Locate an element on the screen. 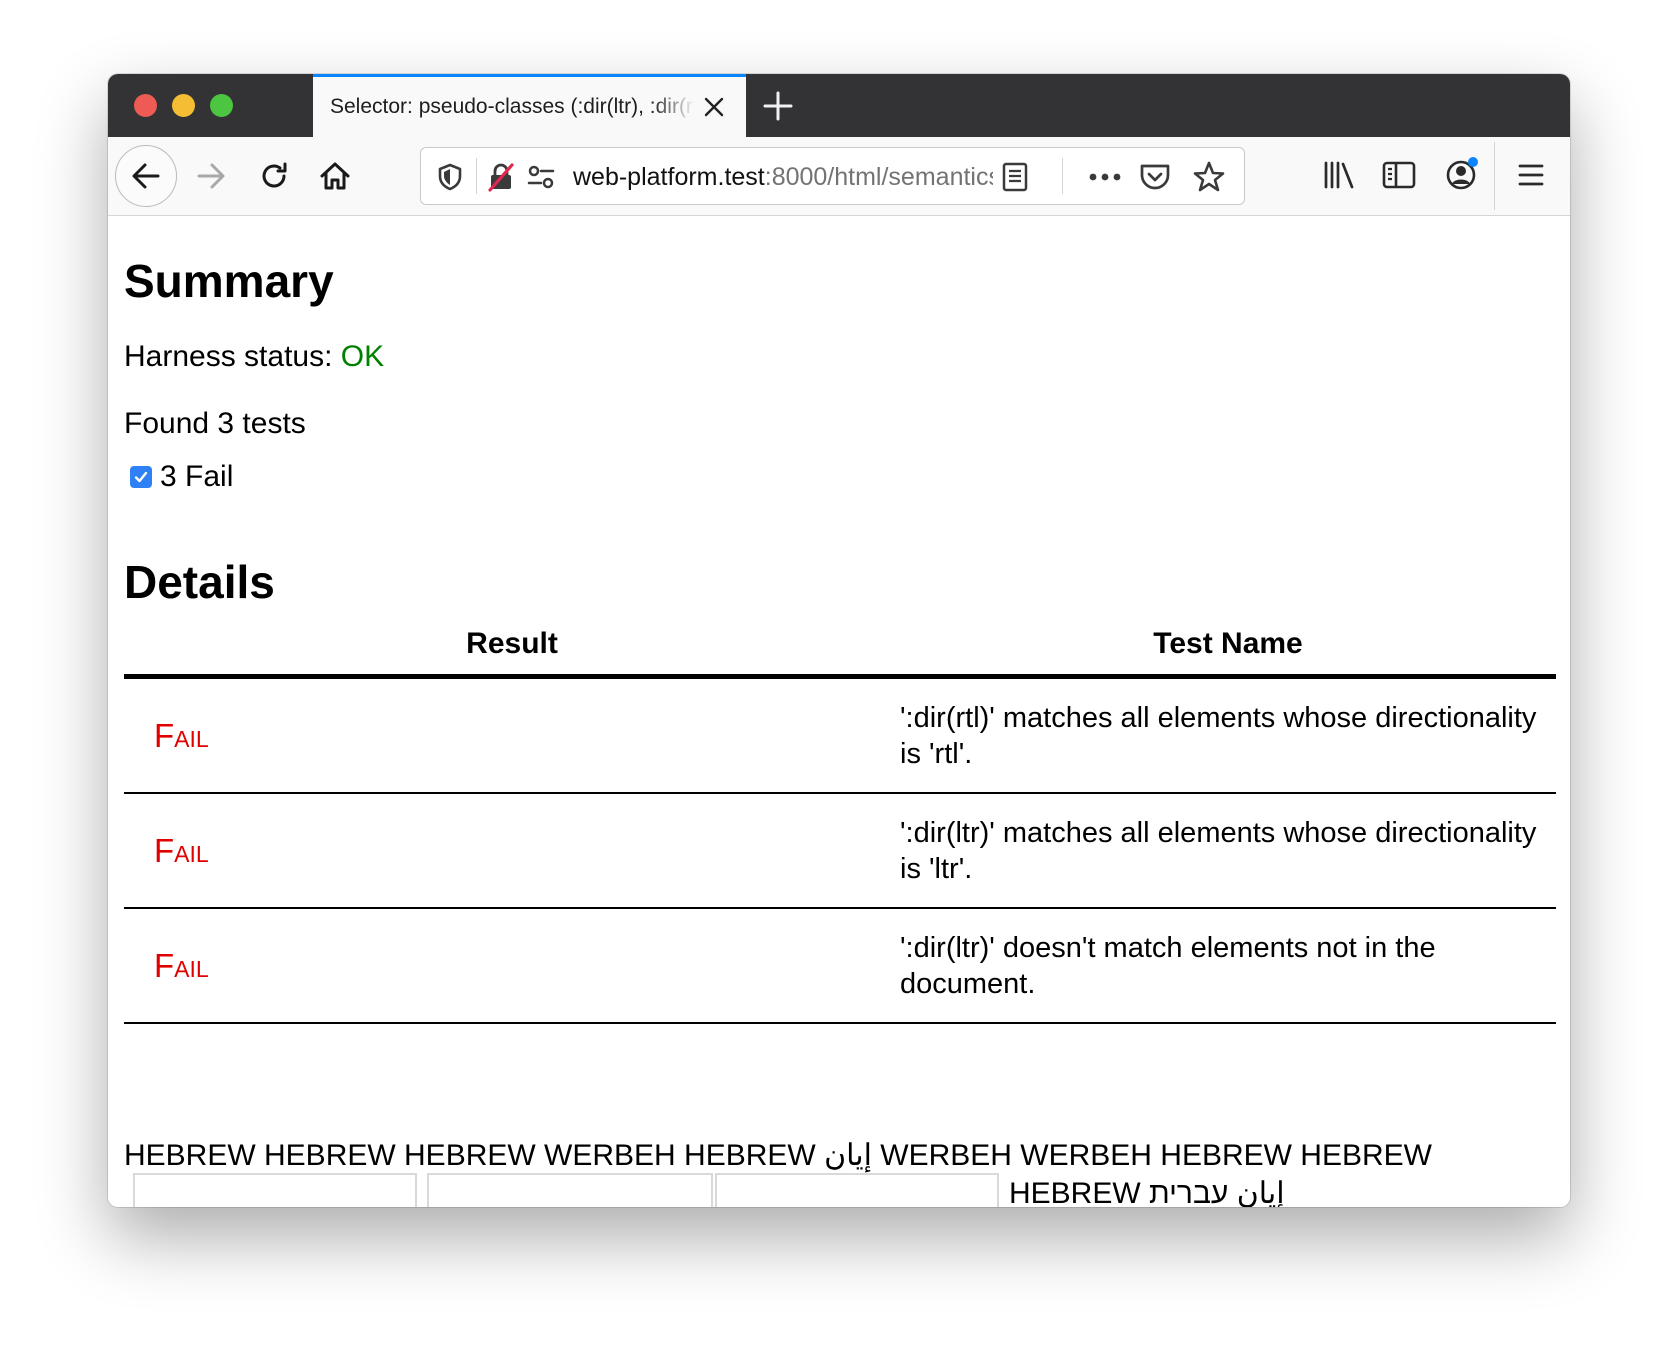 The image size is (1678, 1350). home-button is located at coordinates (335, 176).